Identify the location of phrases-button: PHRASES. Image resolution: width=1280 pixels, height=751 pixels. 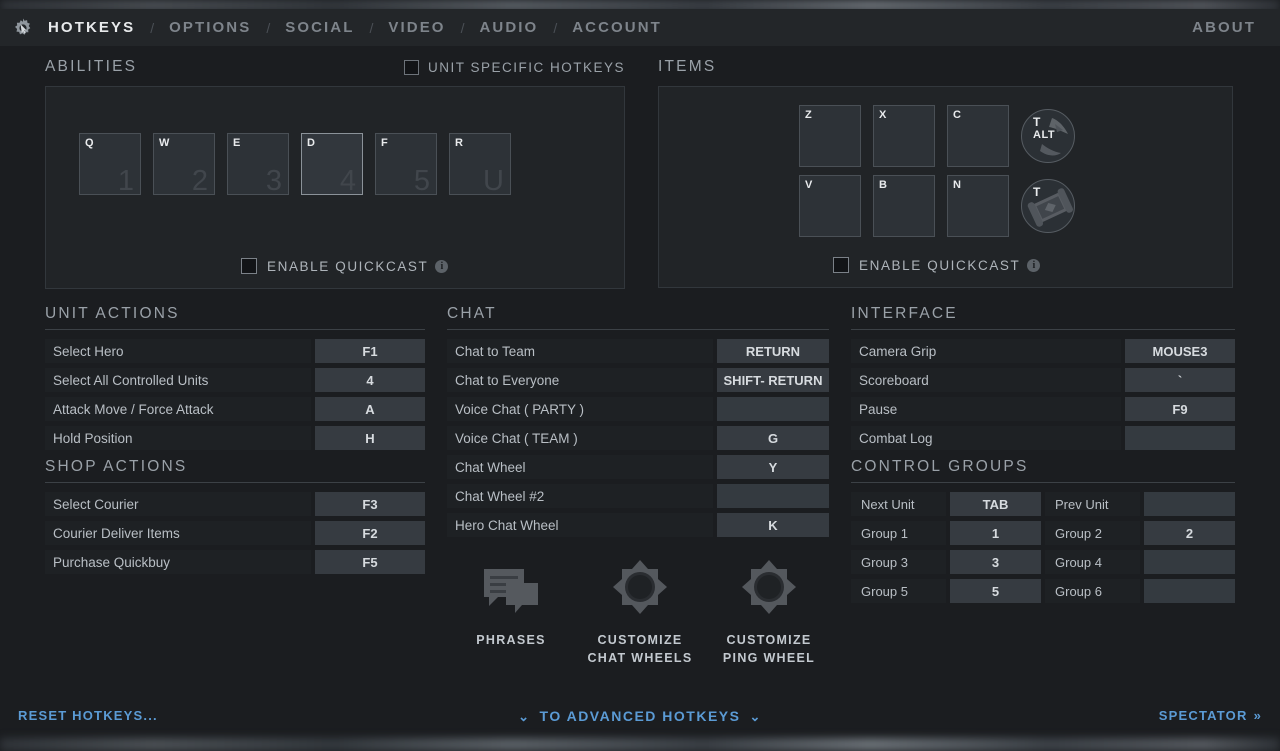
(511, 613).